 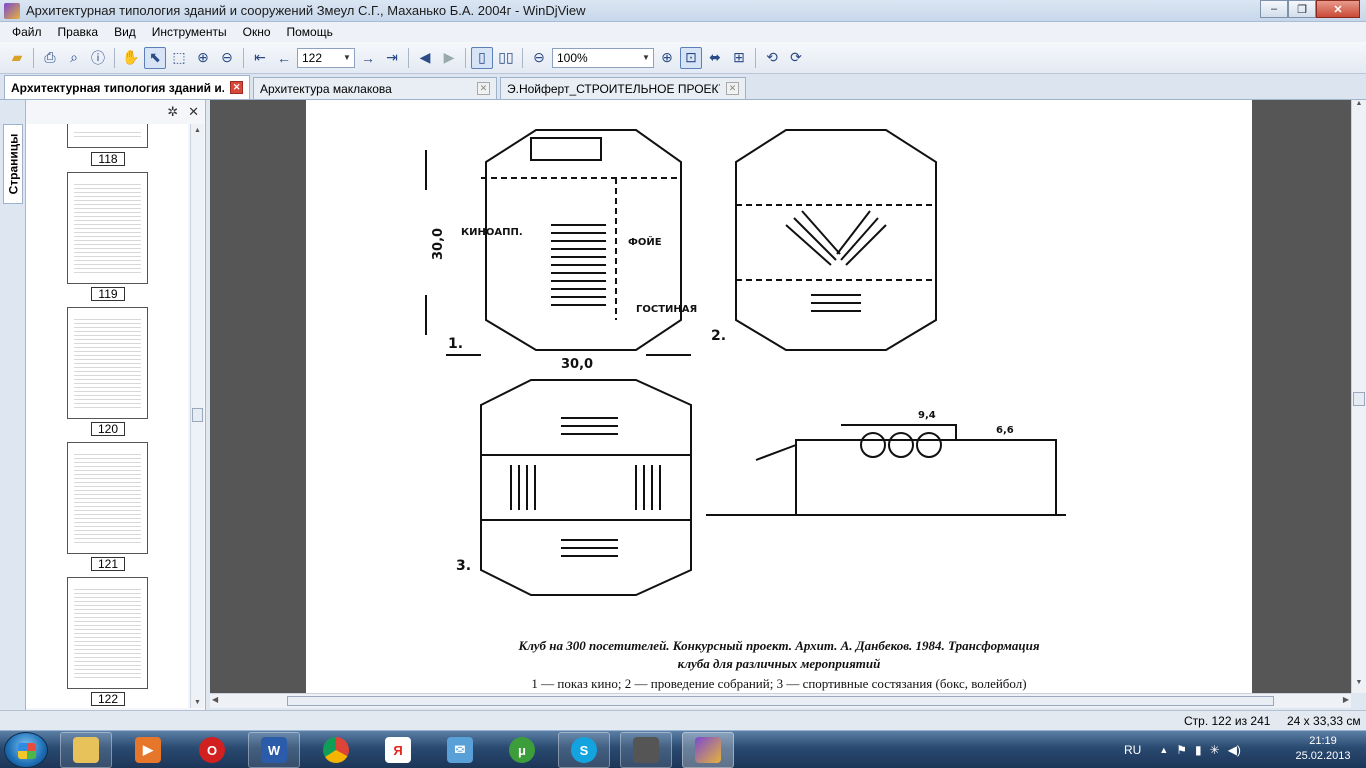 What do you see at coordinates (131, 58) in the screenshot?
I see `hand-tool-icon: ✋` at bounding box center [131, 58].